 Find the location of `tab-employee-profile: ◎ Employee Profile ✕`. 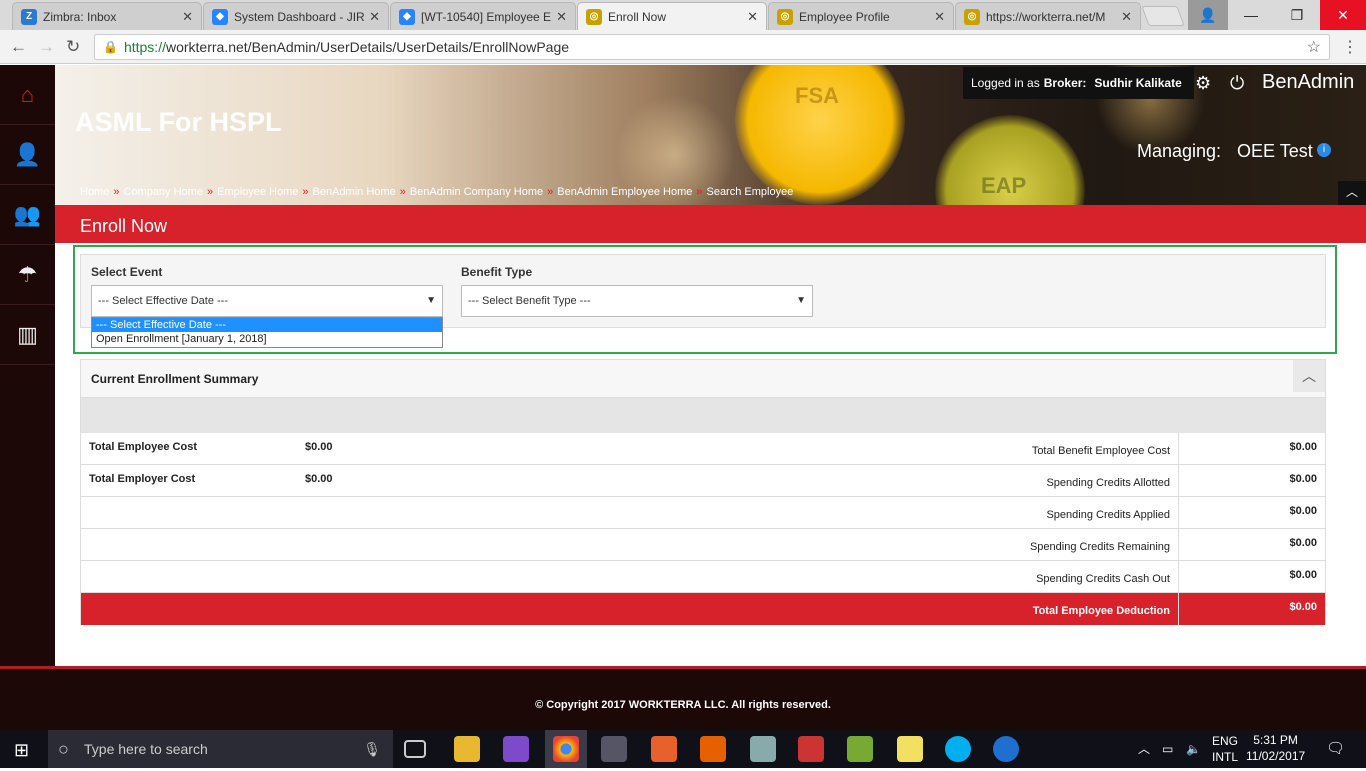

tab-employee-profile: ◎ Employee Profile ✕ is located at coordinates (861, 16).